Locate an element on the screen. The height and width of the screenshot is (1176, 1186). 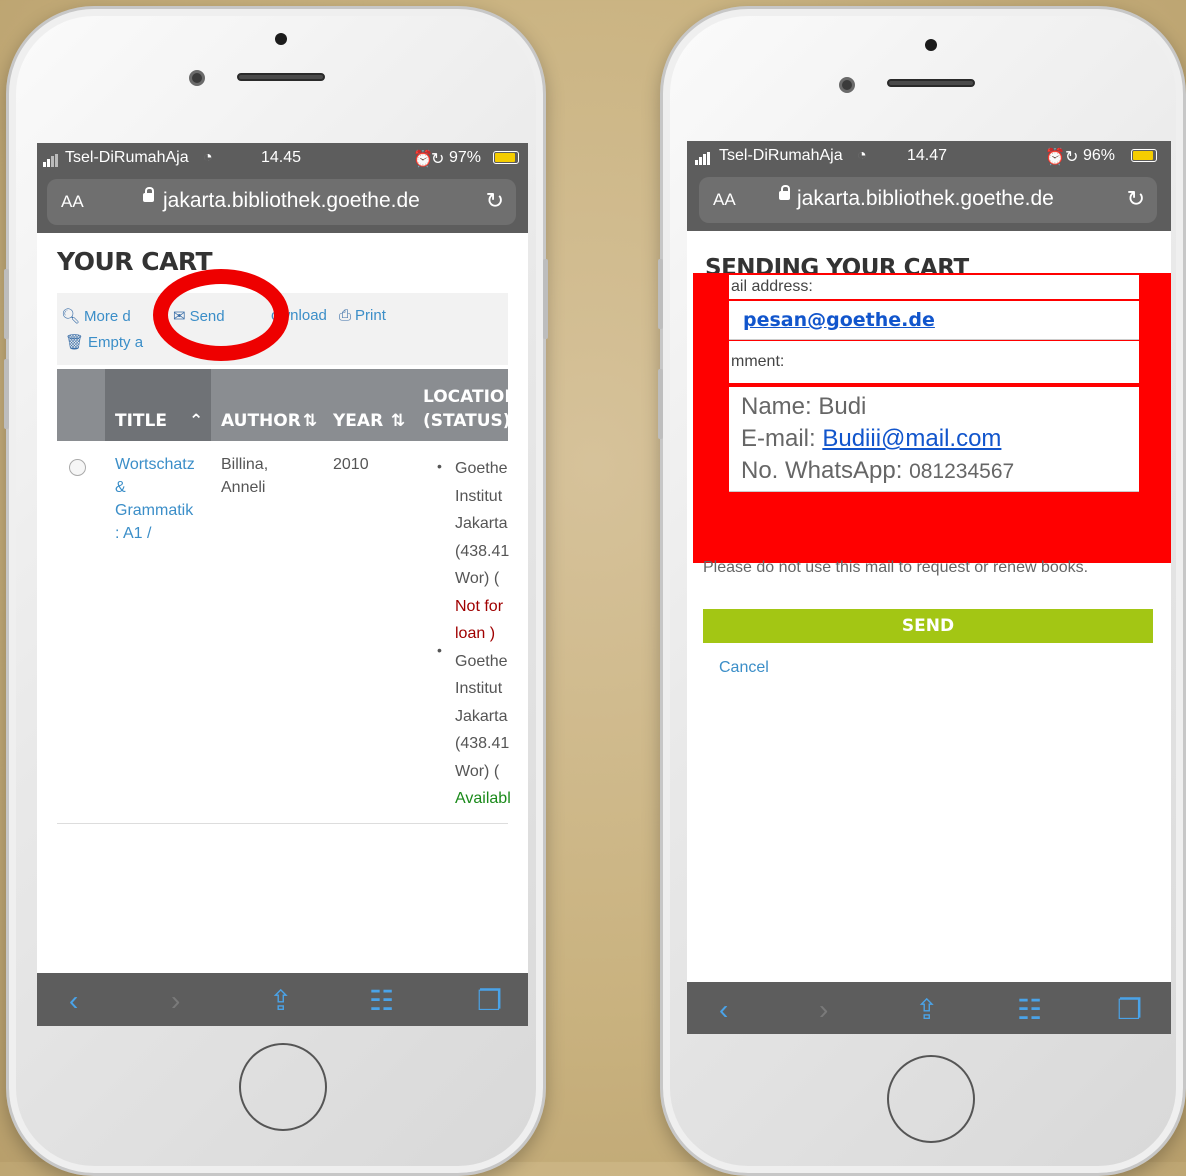
battery-percent: 96% is located at coordinates (1099, 155).